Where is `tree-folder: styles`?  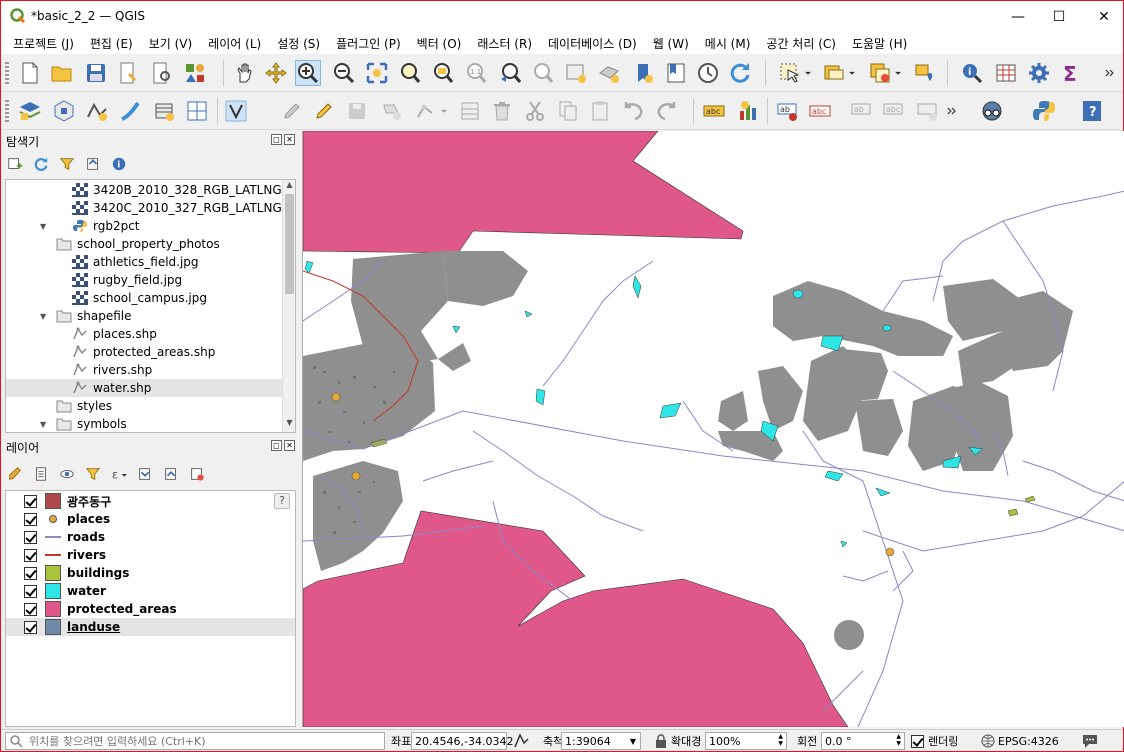
tree-folder: styles is located at coordinates (84, 406).